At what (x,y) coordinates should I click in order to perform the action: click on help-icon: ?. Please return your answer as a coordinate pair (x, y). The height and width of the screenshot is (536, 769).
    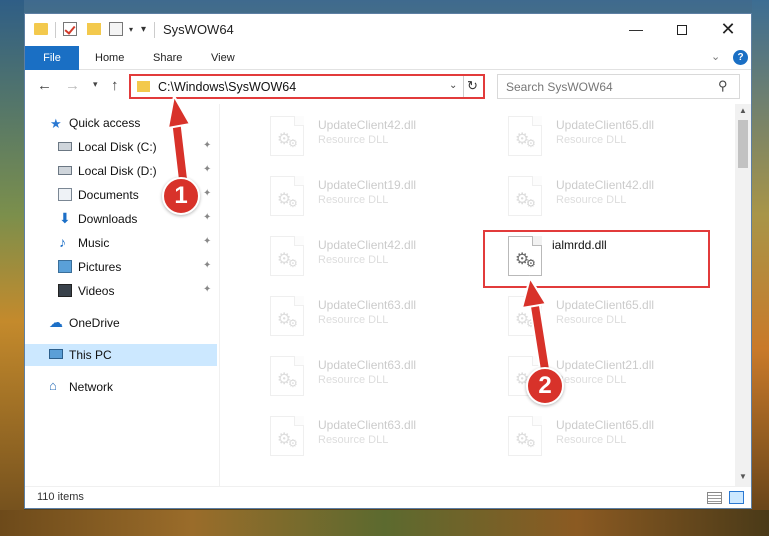
    Looking at the image, I should click on (740, 57).